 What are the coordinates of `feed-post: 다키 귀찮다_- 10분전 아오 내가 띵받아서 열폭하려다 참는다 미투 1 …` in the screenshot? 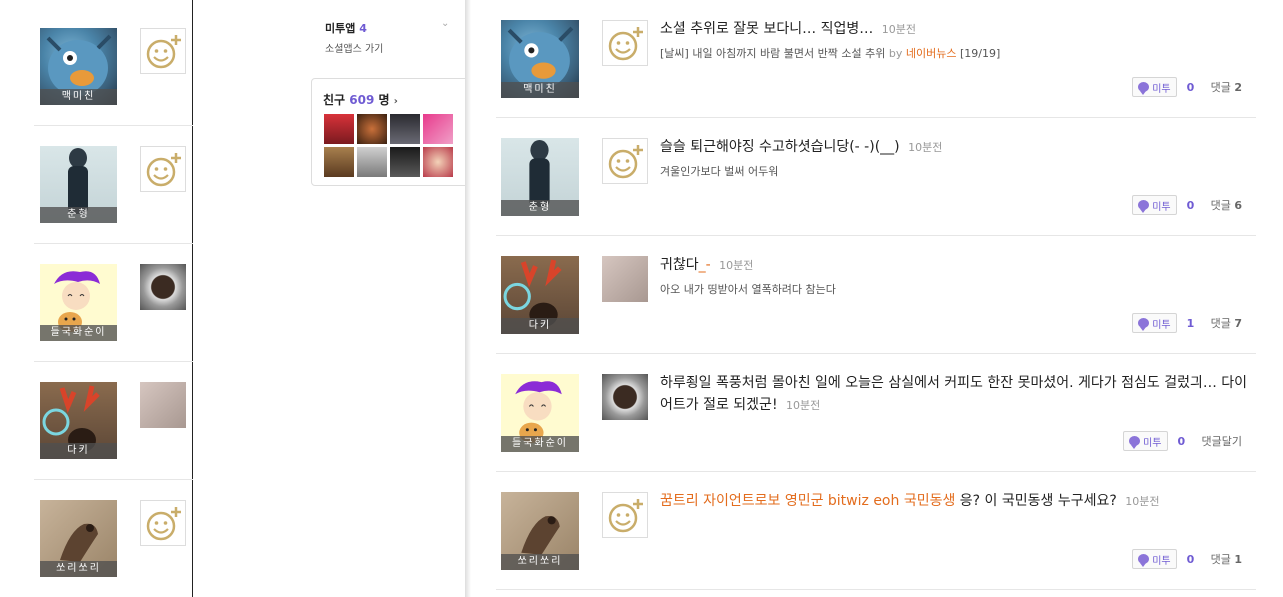 It's located at (876, 295).